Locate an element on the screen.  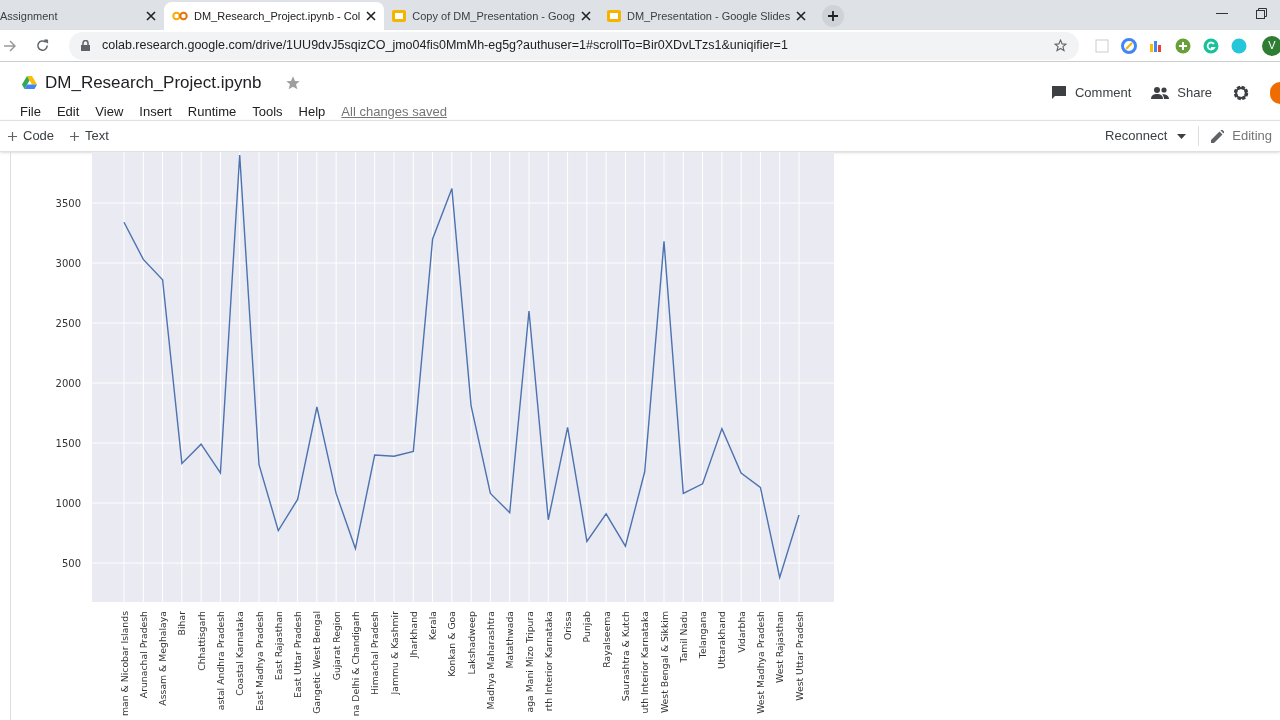
tab-title: Copy of DM_Presentation - Goog is located at coordinates (493, 16).